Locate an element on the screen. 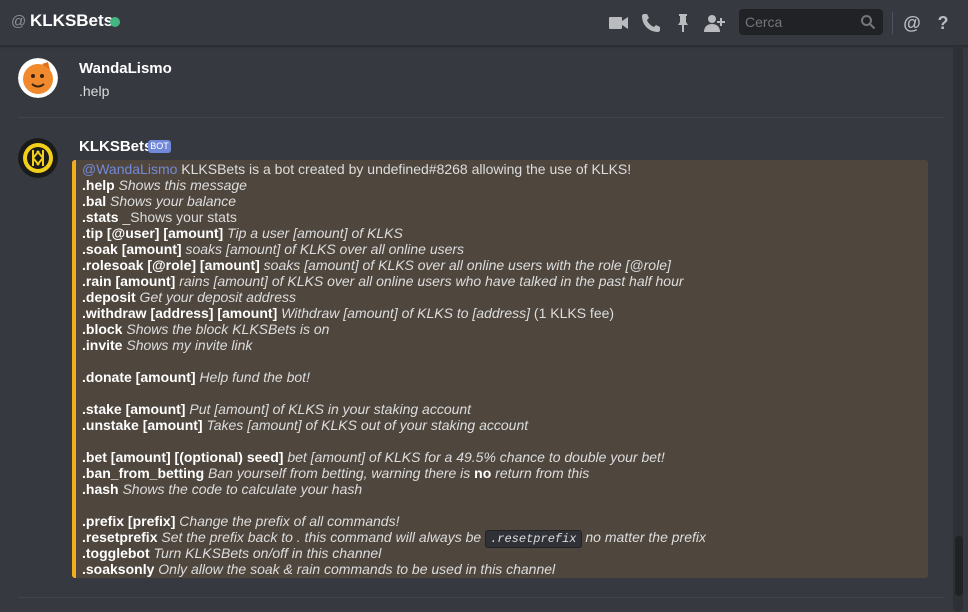 This screenshot has height=612, width=968. avatar is located at coordinates (38, 78).